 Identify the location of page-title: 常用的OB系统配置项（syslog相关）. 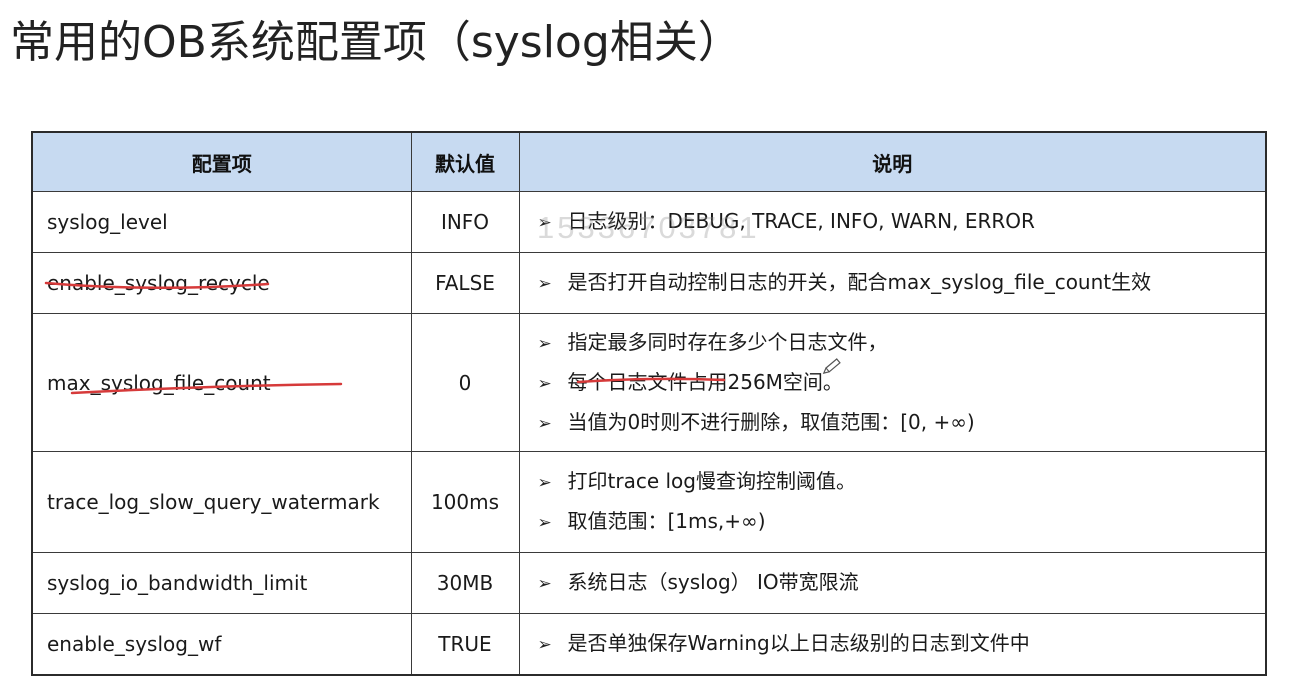
(376, 42).